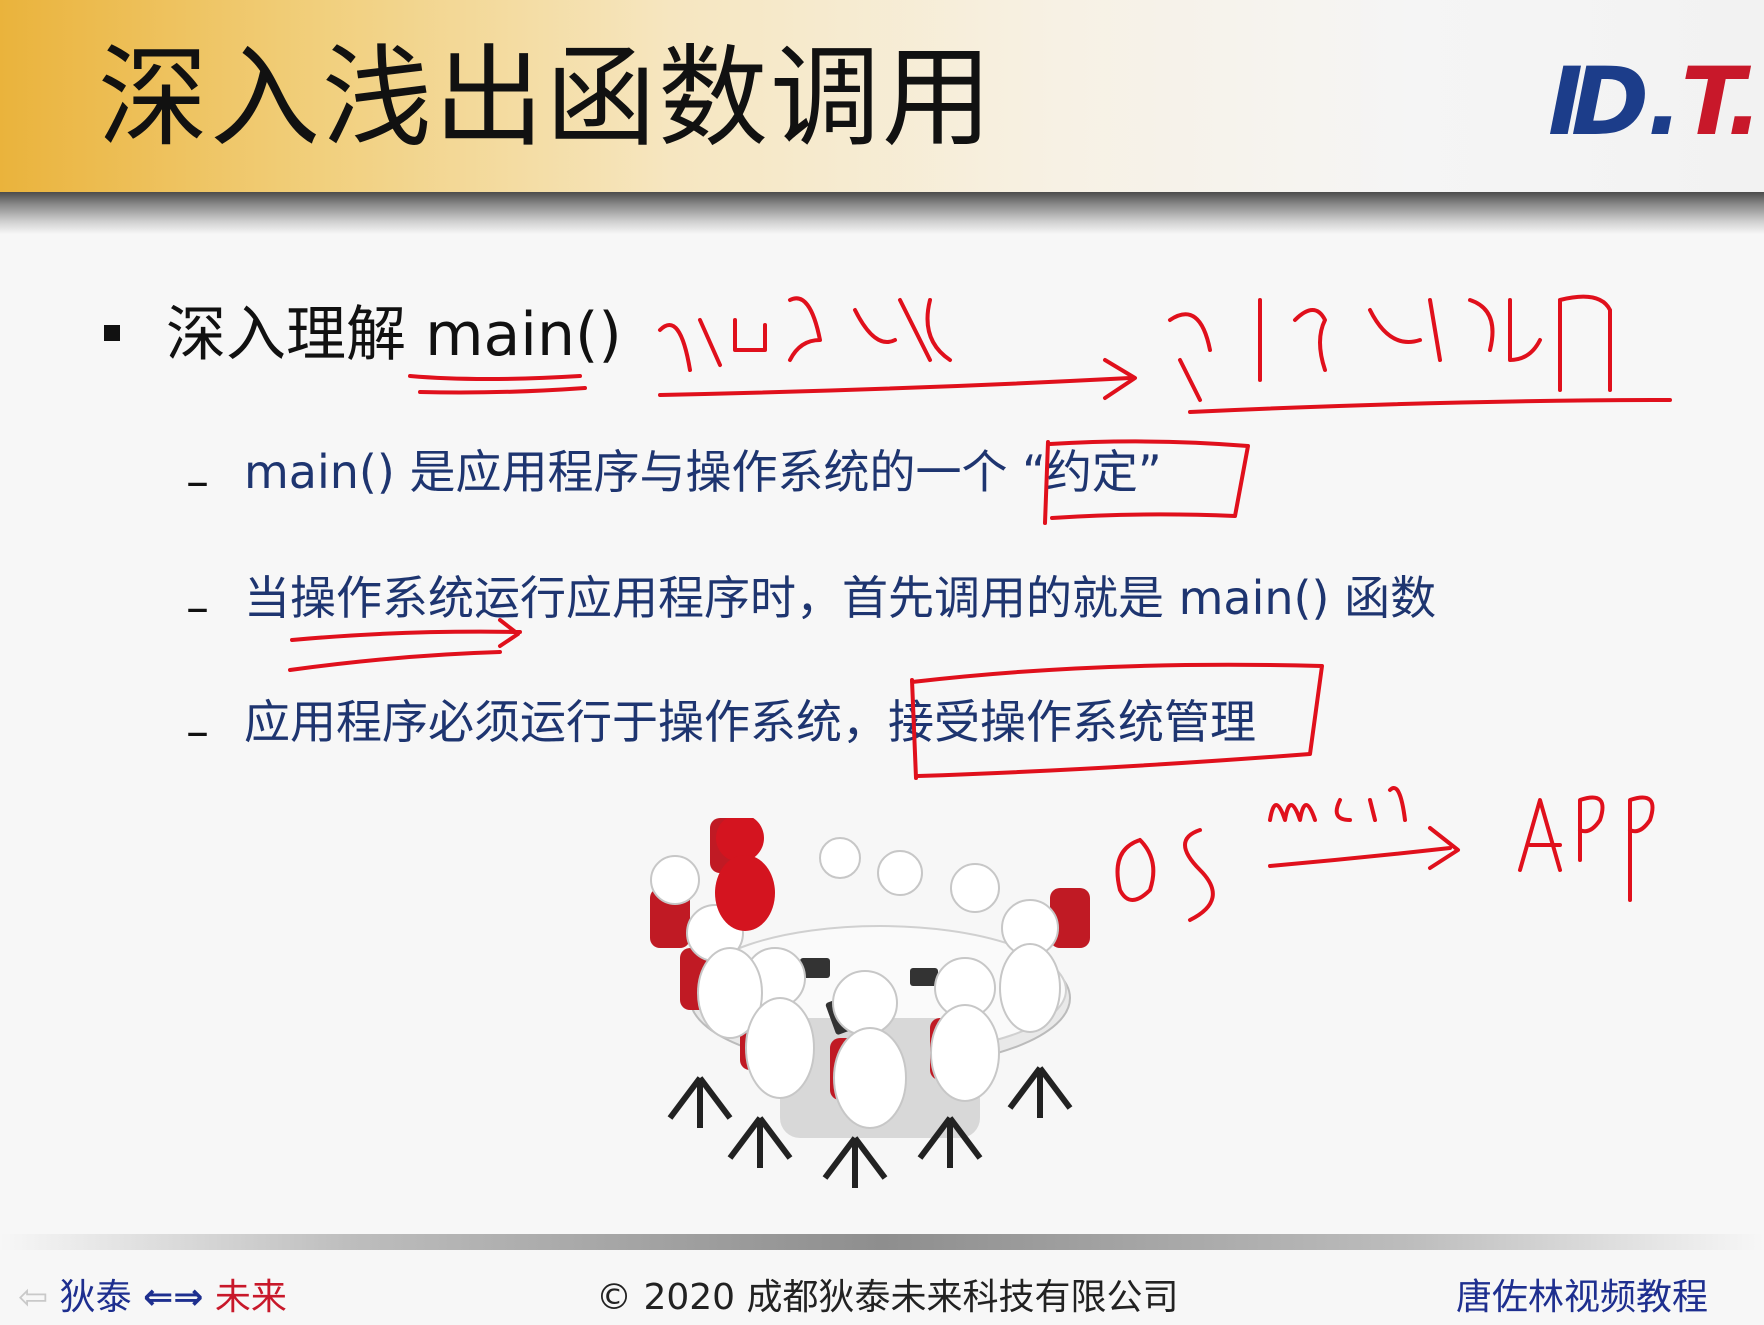 The width and height of the screenshot is (1764, 1325). I want to click on sub-point-2: 当操作系统运行应用程序时，首先调用的就是 main() 函数, so click(840, 598).